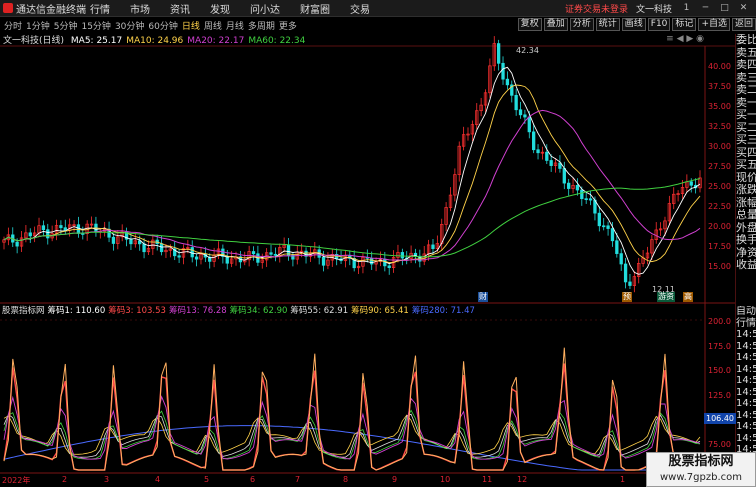 The image size is (756, 487). Describe the element at coordinates (746, 240) in the screenshot. I see `quote-field-16: 换手` at that location.